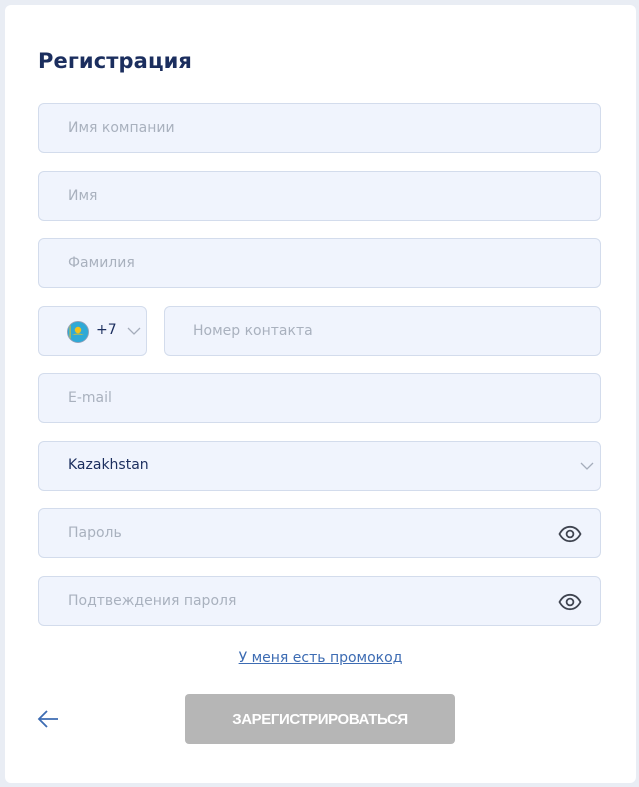  I want to click on first-name-field, so click(319, 196).